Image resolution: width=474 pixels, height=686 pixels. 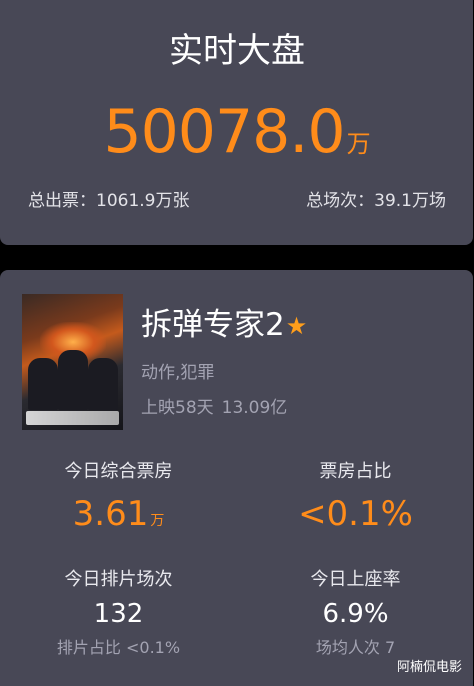 What do you see at coordinates (118, 614) in the screenshot?
I see `schedule-count-value: 132` at bounding box center [118, 614].